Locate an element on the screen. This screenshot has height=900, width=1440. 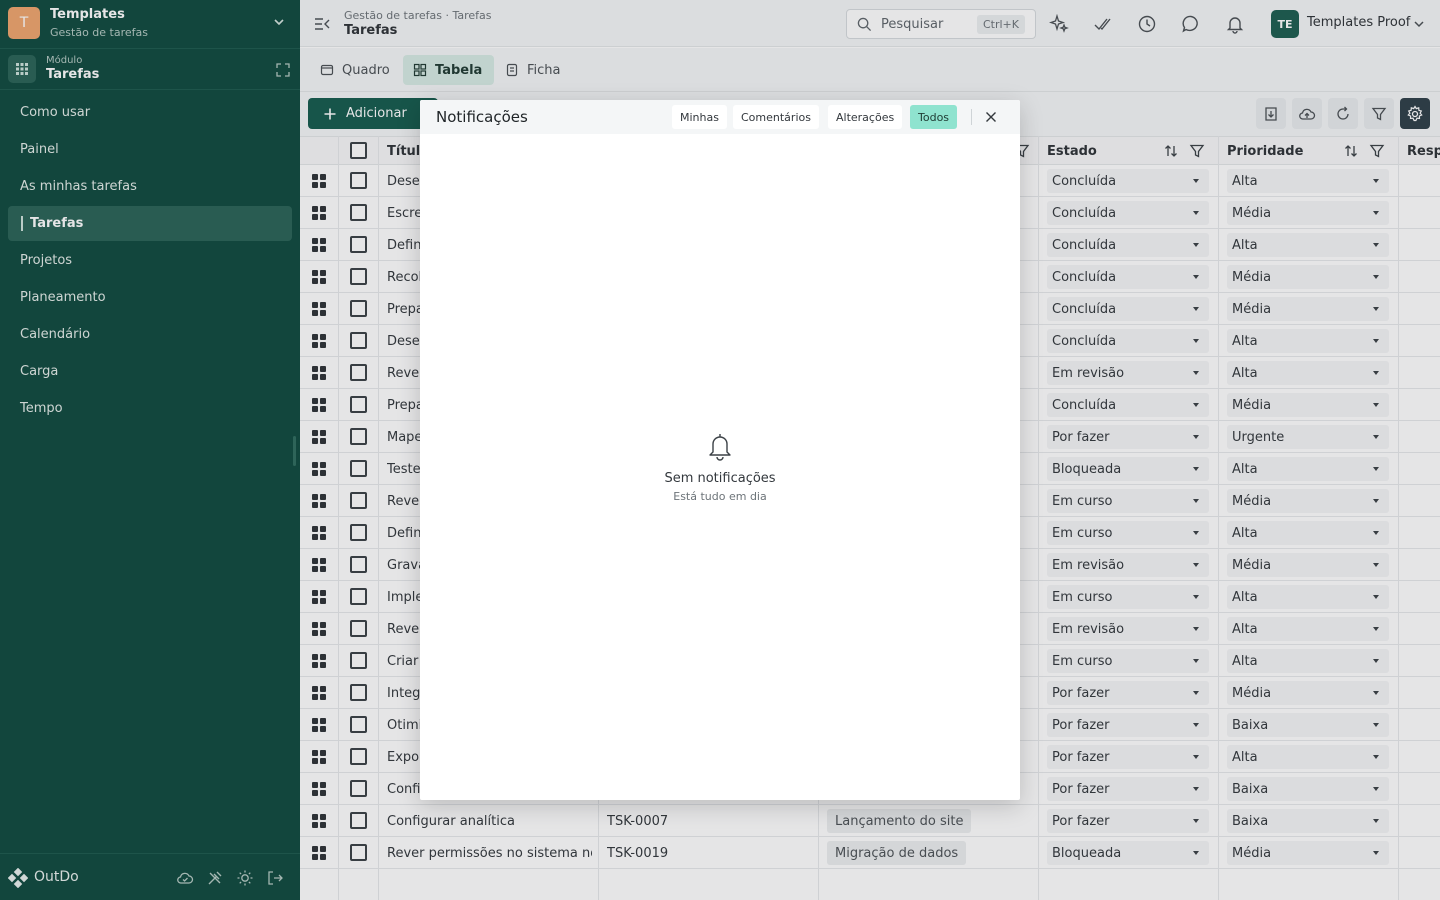
tab-alteracoes: Alterações is located at coordinates (865, 117).